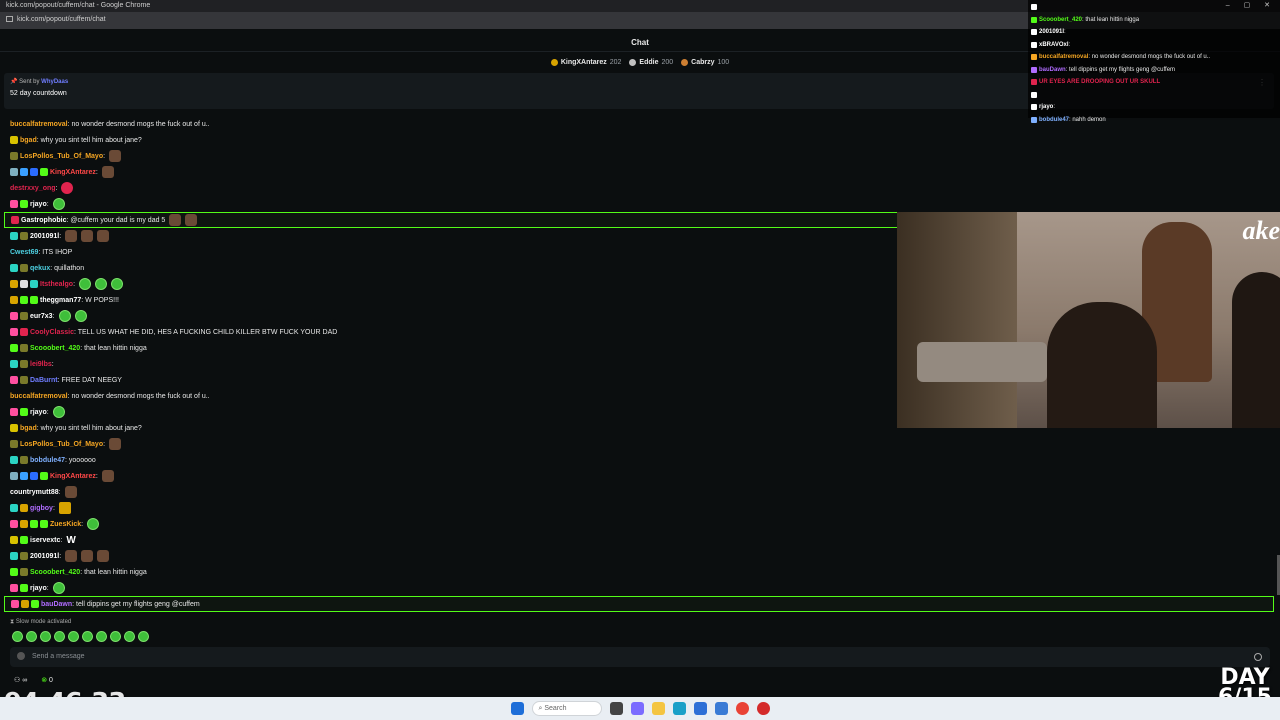  What do you see at coordinates (20, 680) in the screenshot?
I see `followers-stat: ⚇ ∞` at bounding box center [20, 680].